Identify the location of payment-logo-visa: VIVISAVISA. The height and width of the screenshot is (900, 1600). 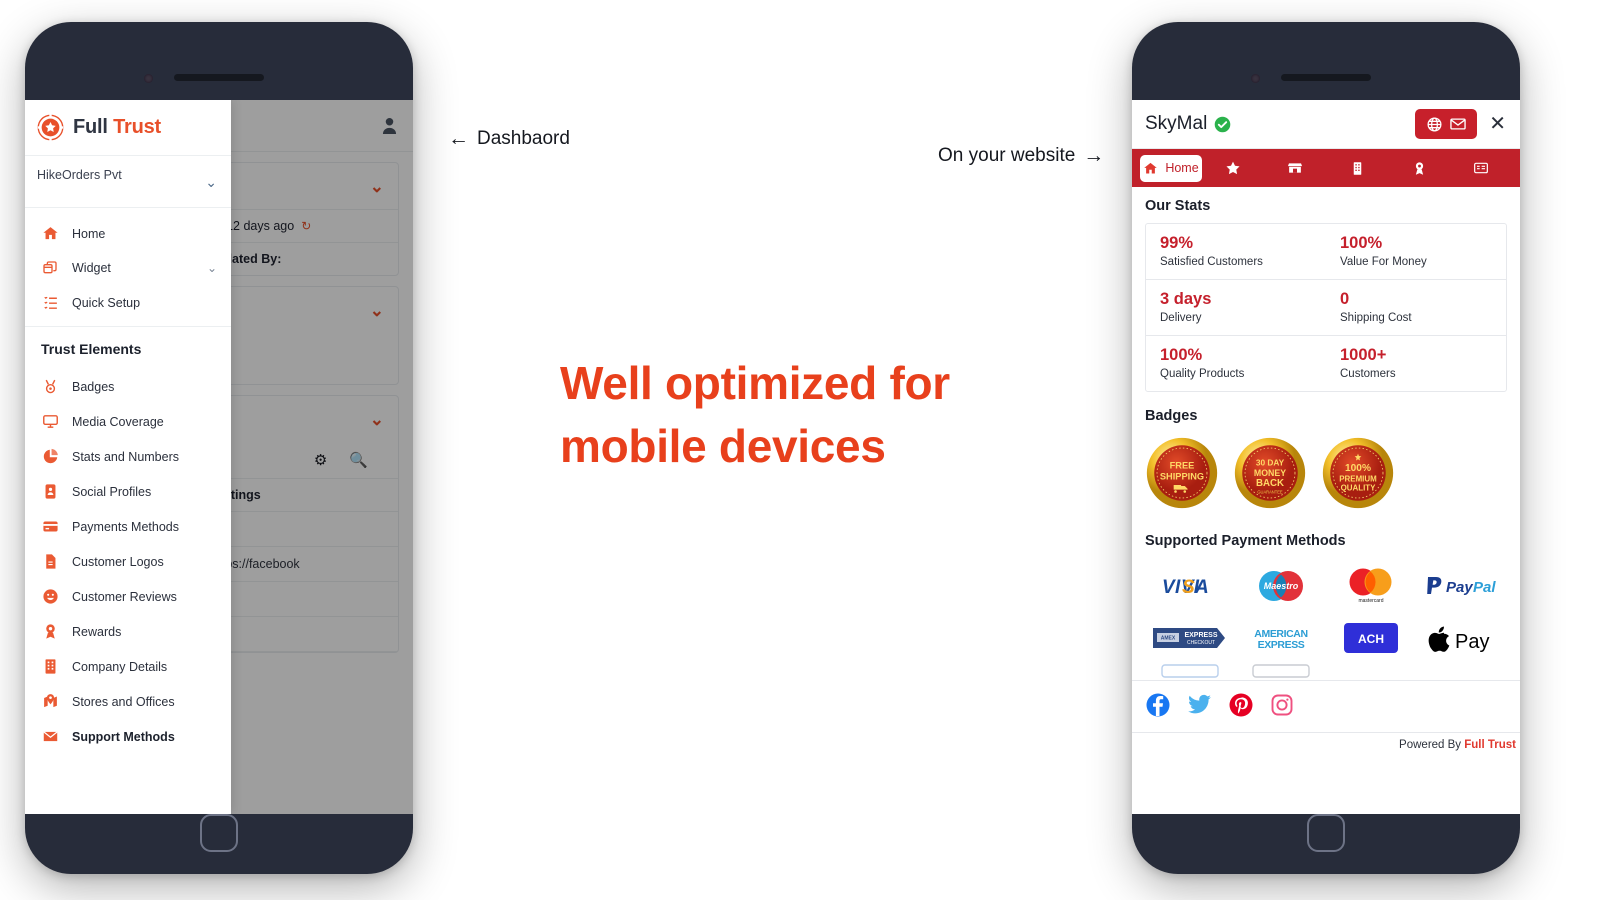
(1190, 586).